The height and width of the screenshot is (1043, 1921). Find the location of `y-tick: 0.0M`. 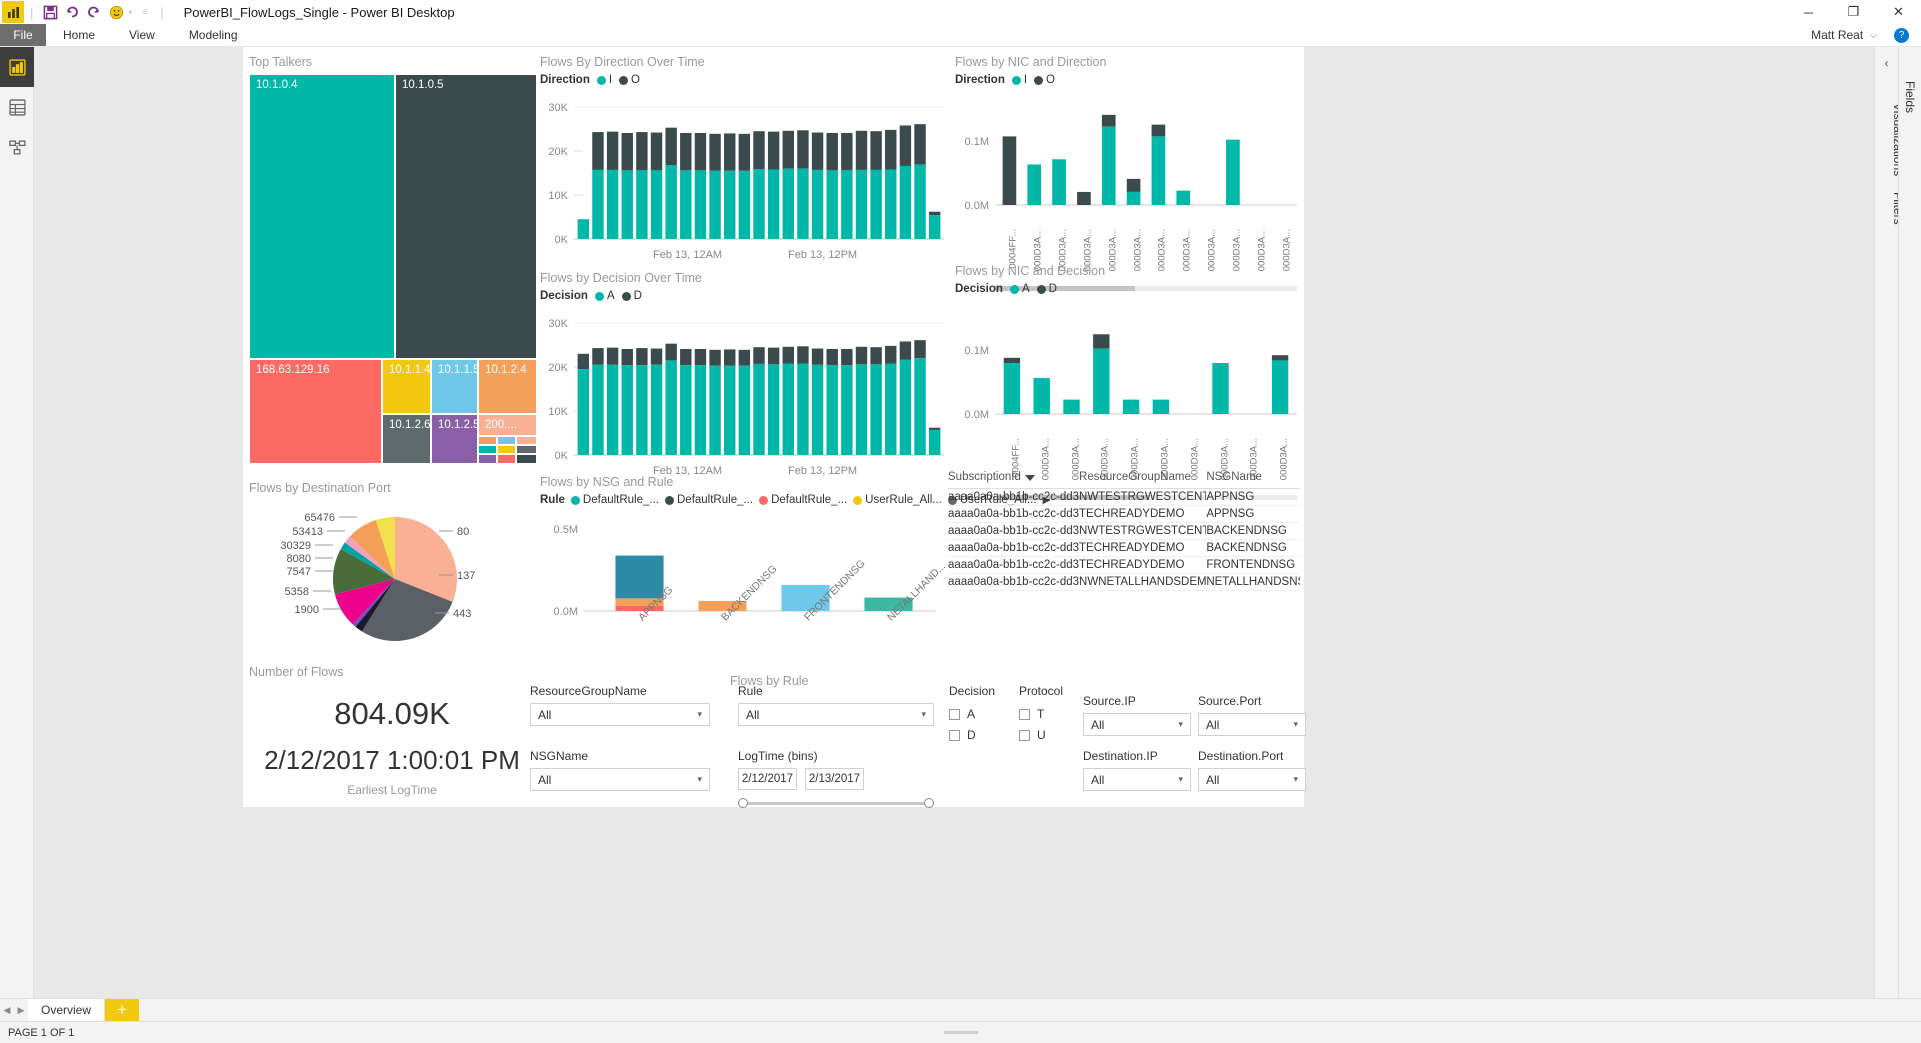

y-tick: 0.0M is located at coordinates (977, 415).